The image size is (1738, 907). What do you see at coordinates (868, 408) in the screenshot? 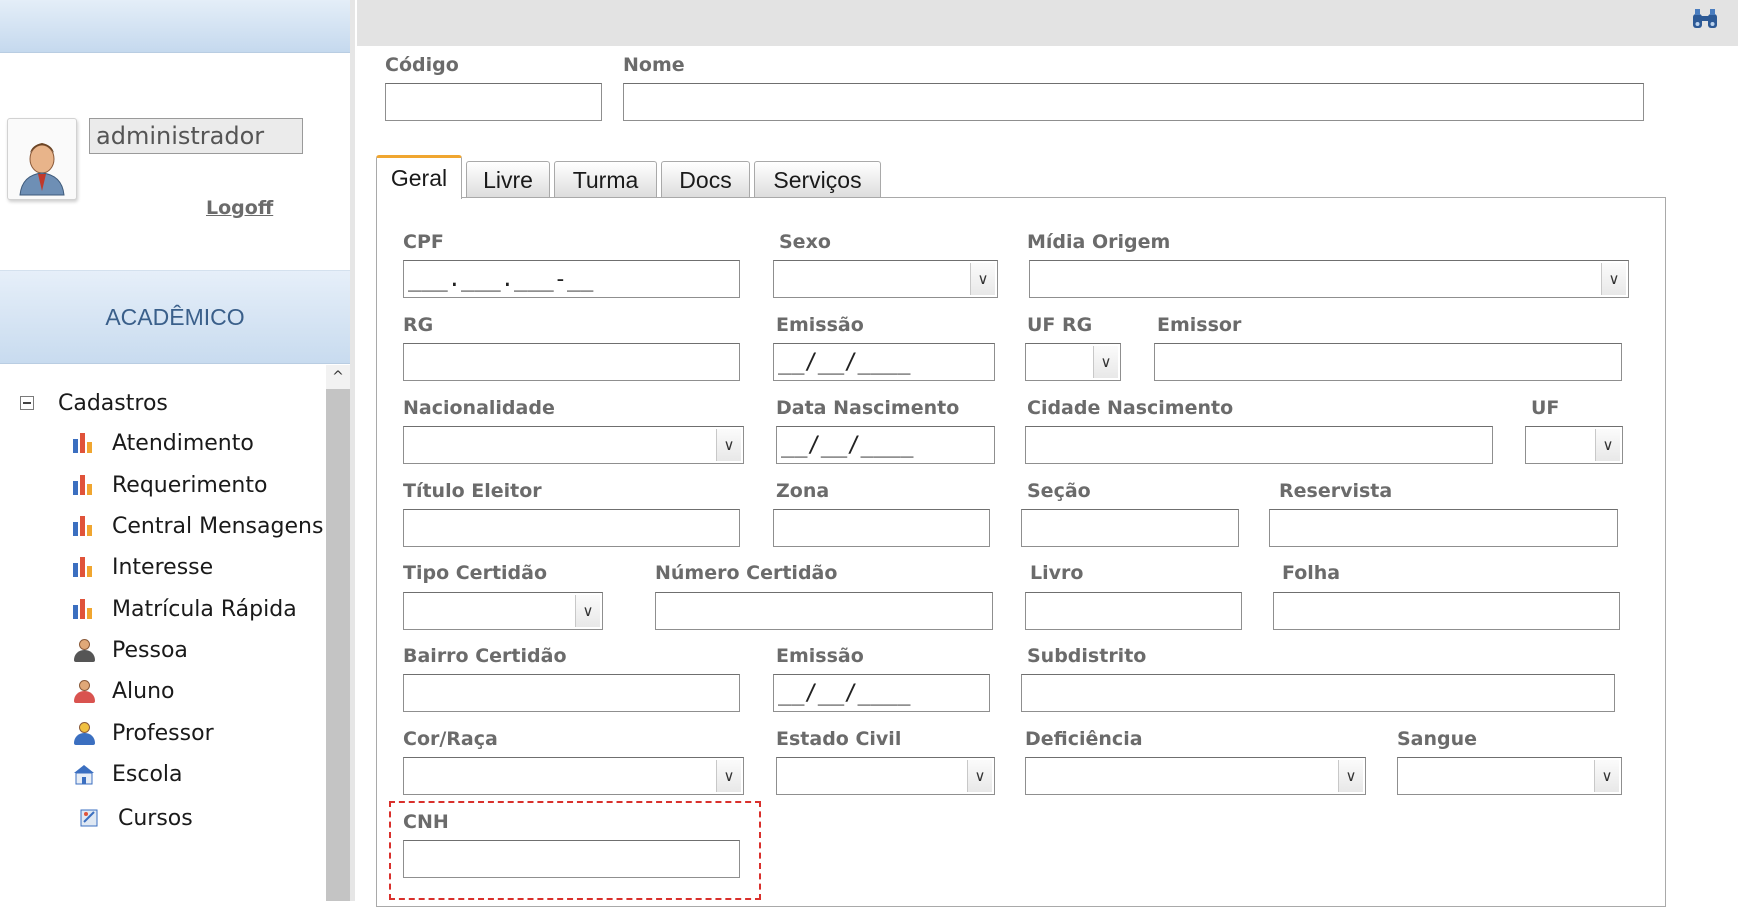
I see `data-nascimento-label: Data Nascimento` at bounding box center [868, 408].